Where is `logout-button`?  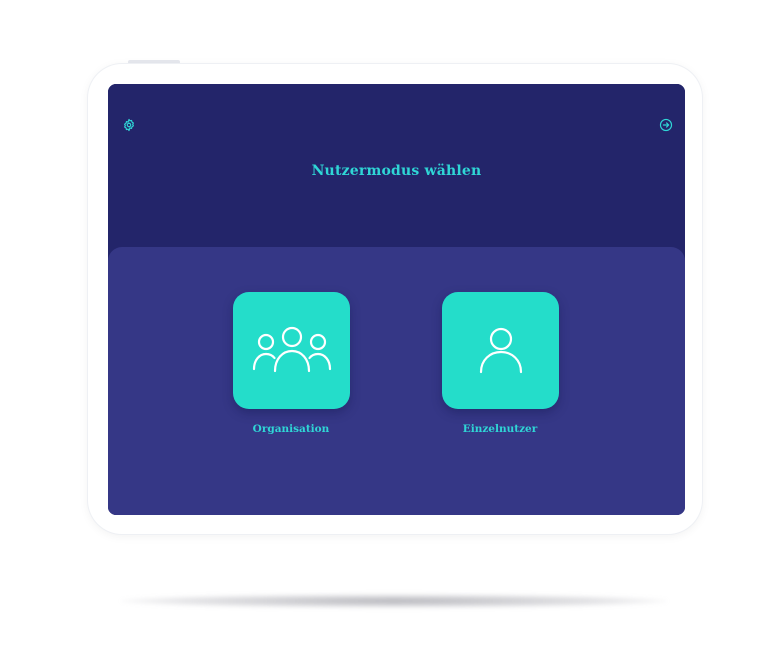 logout-button is located at coordinates (666, 125).